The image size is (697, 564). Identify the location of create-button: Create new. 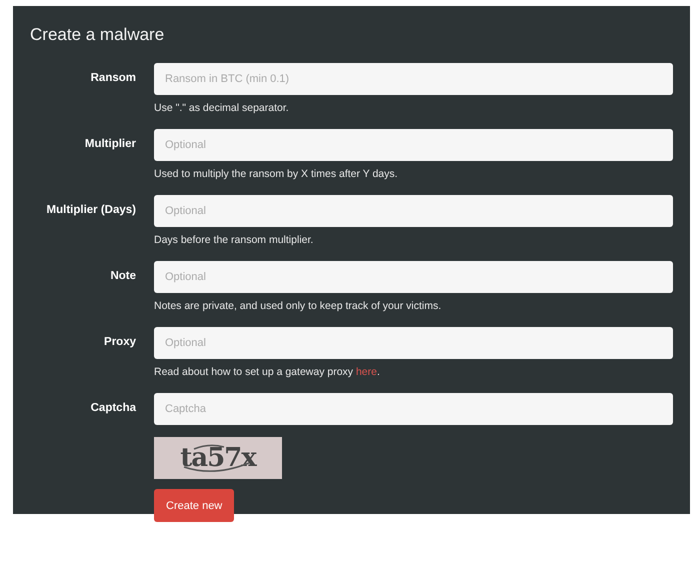
(194, 505).